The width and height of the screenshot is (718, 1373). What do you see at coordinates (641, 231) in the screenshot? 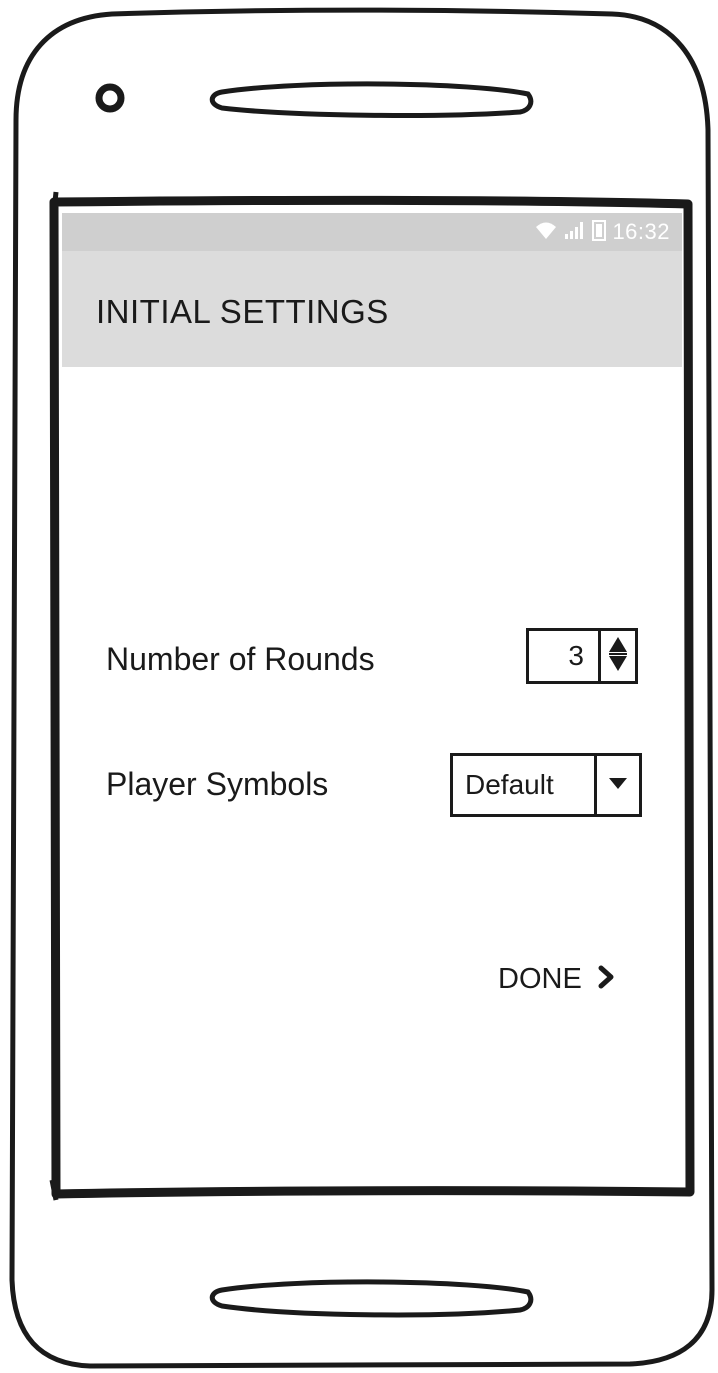
I see `status-time: 16:32` at bounding box center [641, 231].